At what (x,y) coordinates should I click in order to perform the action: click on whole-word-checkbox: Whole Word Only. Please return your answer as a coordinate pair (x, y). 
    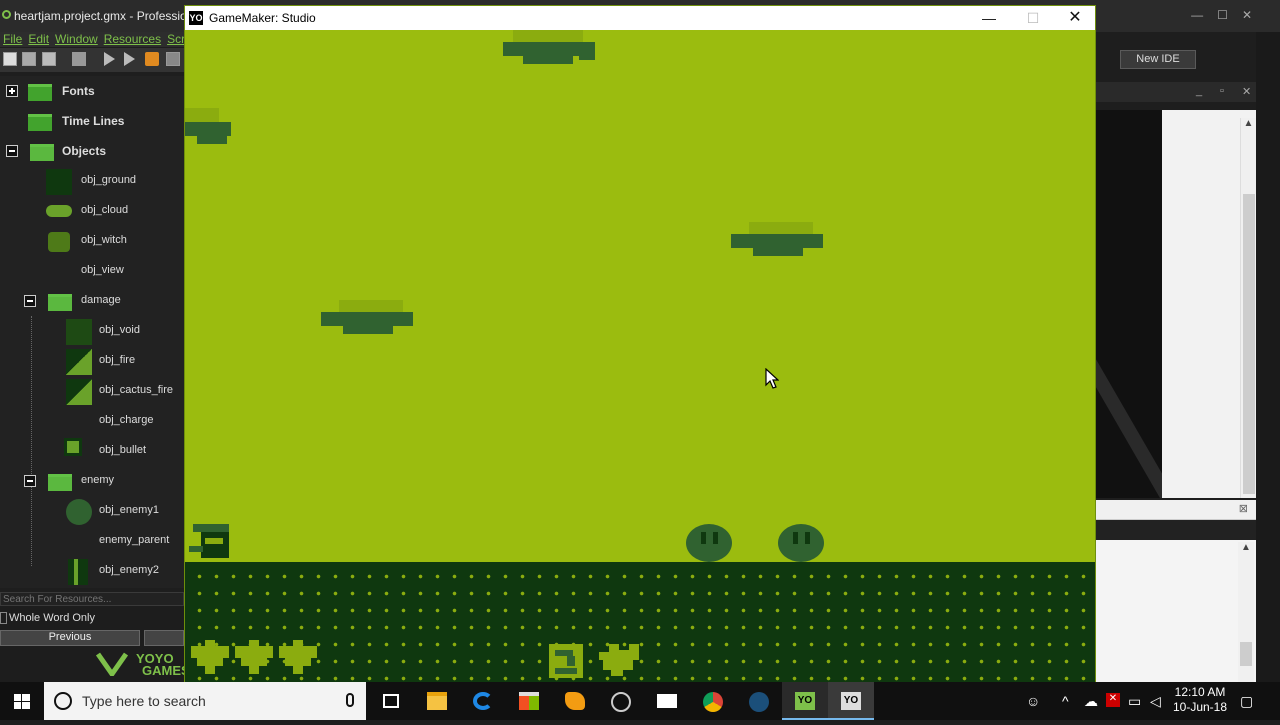
    Looking at the image, I should click on (47, 618).